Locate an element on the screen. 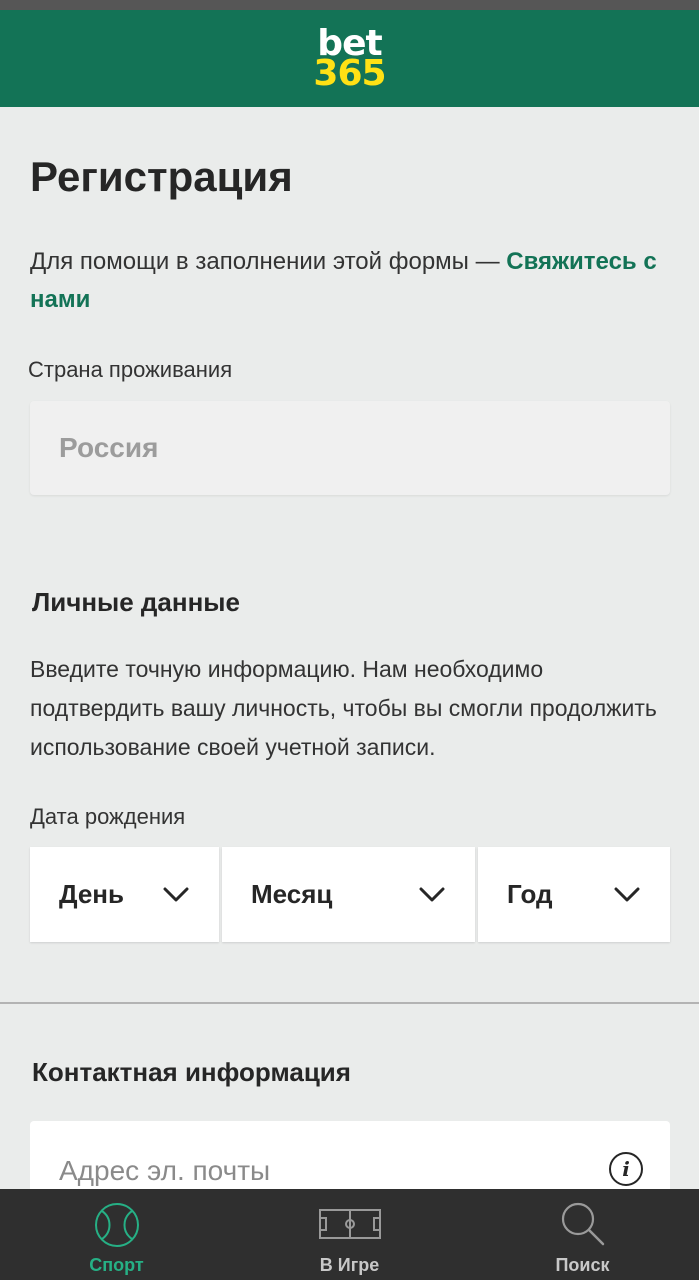  nav-item-in-play: В Игре is located at coordinates (349, 1234).